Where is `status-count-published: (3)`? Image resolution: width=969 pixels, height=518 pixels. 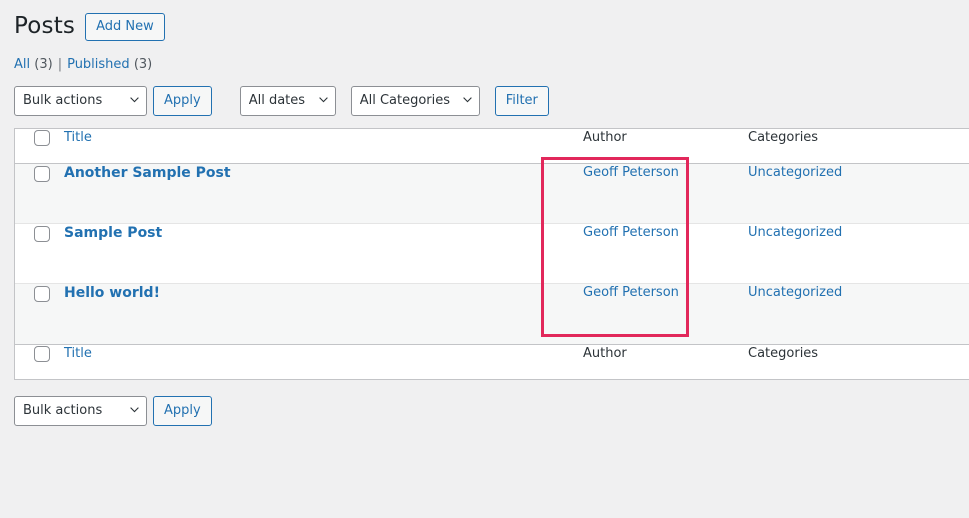
status-count-published: (3) is located at coordinates (143, 64).